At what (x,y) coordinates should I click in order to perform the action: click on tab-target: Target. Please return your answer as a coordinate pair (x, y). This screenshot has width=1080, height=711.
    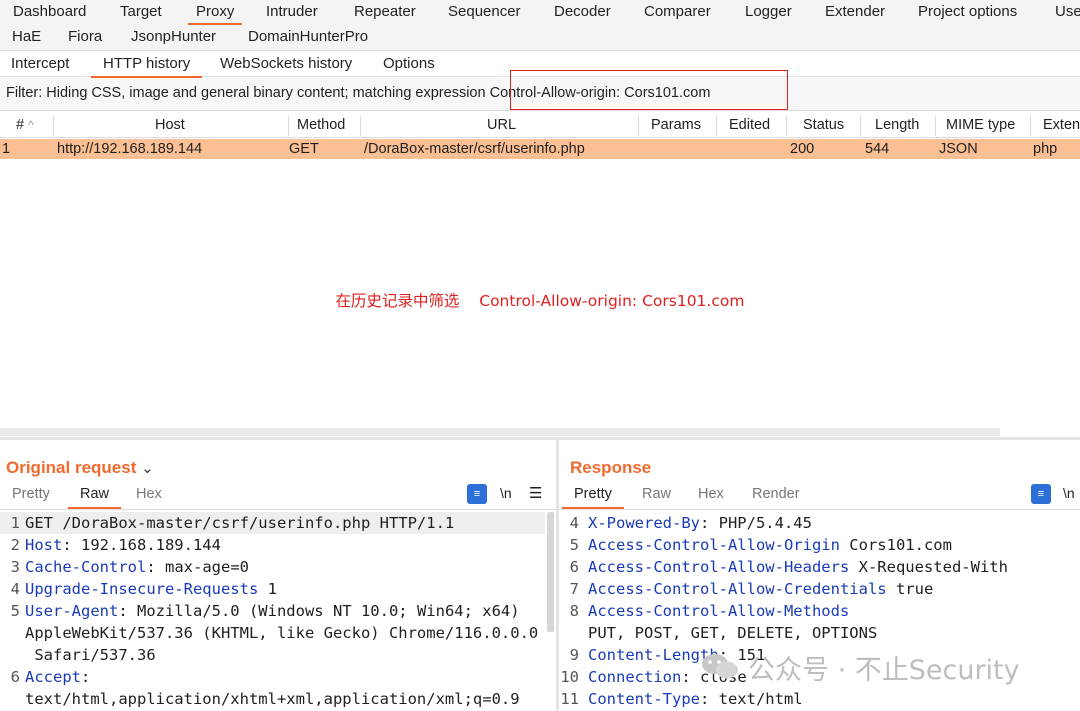
    Looking at the image, I should click on (141, 12).